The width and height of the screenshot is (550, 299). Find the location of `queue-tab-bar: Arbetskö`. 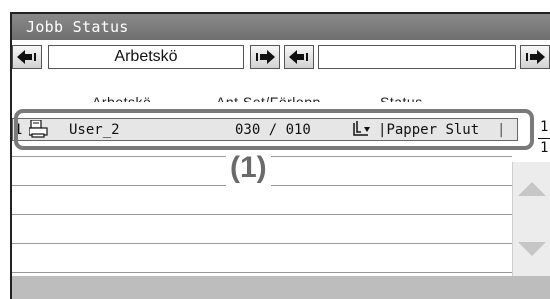

queue-tab-bar: Arbetskö is located at coordinates (281, 57).